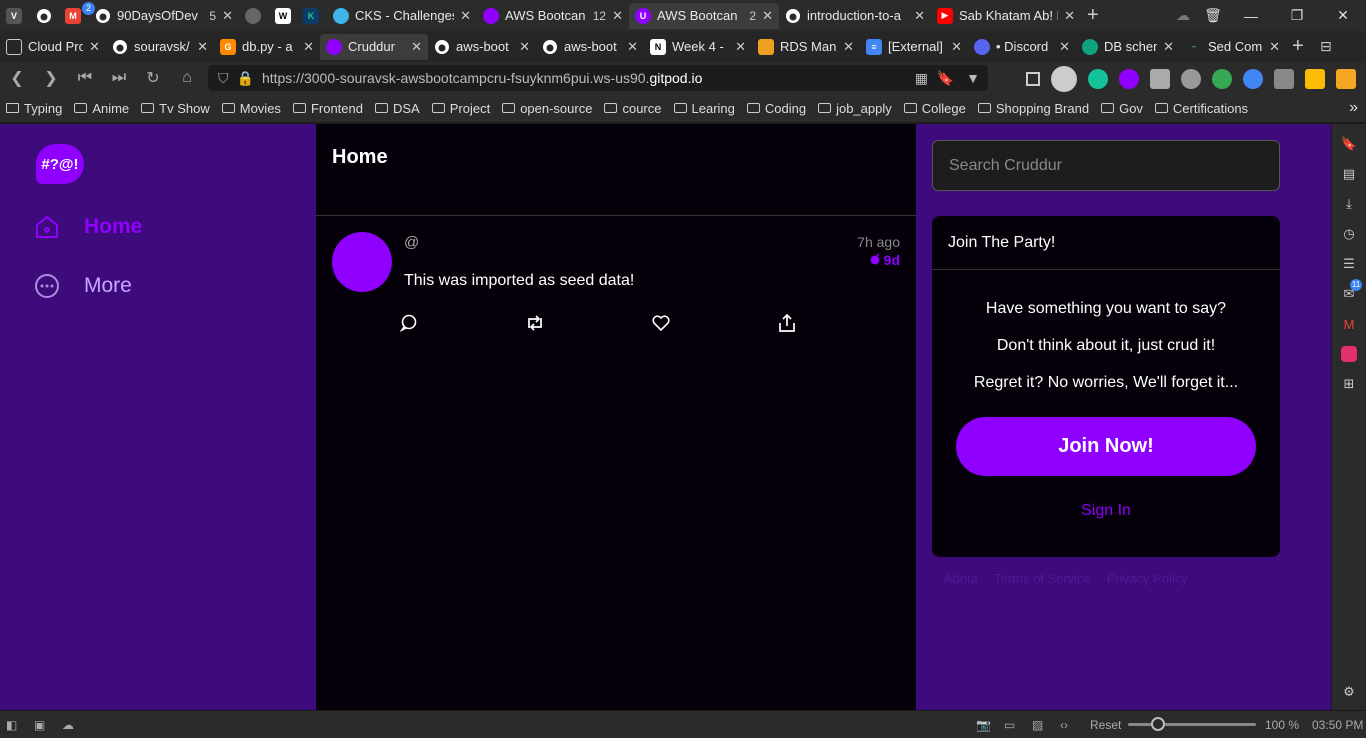  Describe the element at coordinates (11, 725) in the screenshot. I see `panel-toggle-icon: ◧` at that location.